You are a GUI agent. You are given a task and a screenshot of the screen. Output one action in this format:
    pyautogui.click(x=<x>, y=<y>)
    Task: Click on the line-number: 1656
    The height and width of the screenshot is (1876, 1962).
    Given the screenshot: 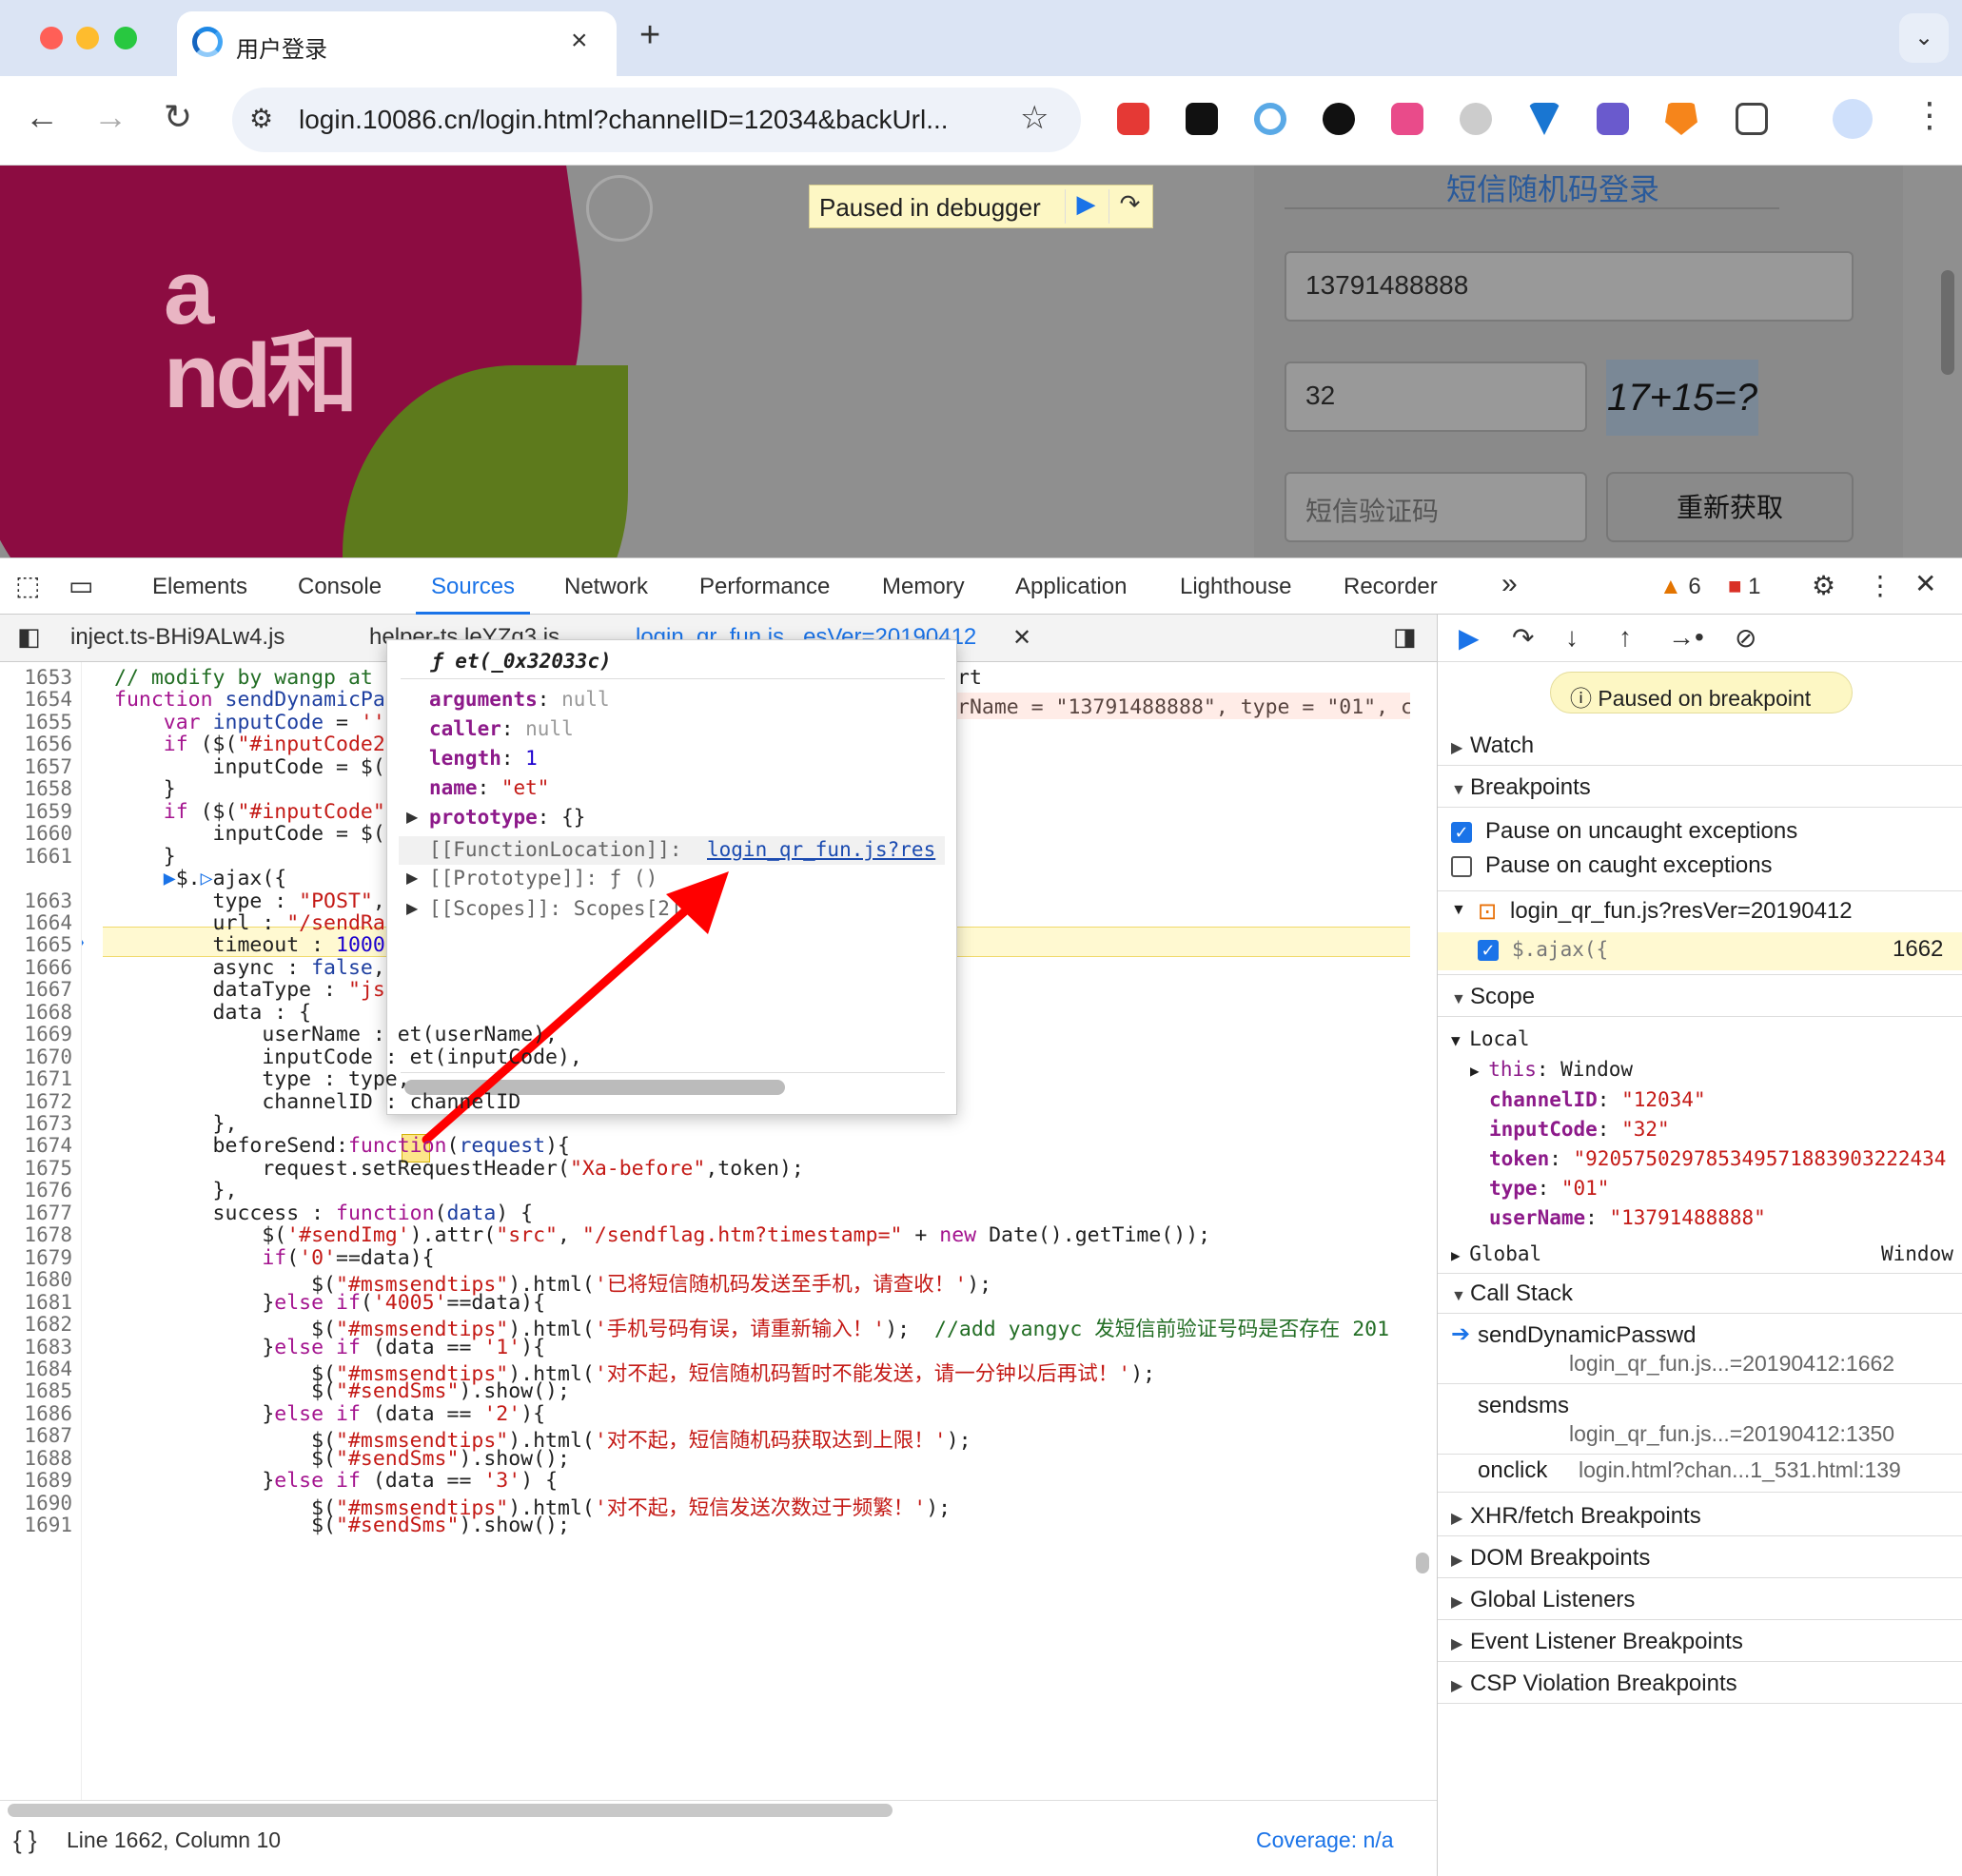 What is the action you would take?
    pyautogui.click(x=36, y=744)
    